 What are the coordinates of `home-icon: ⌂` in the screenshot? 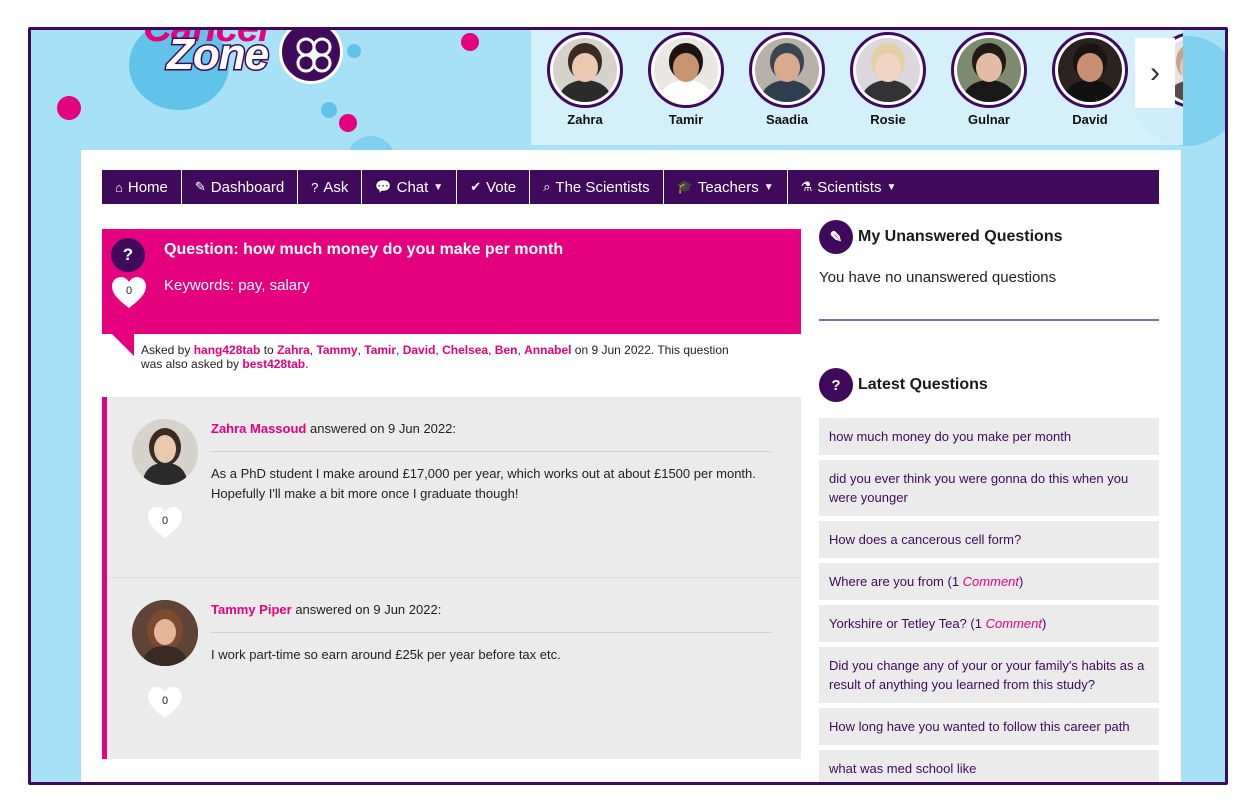 It's located at (119, 187).